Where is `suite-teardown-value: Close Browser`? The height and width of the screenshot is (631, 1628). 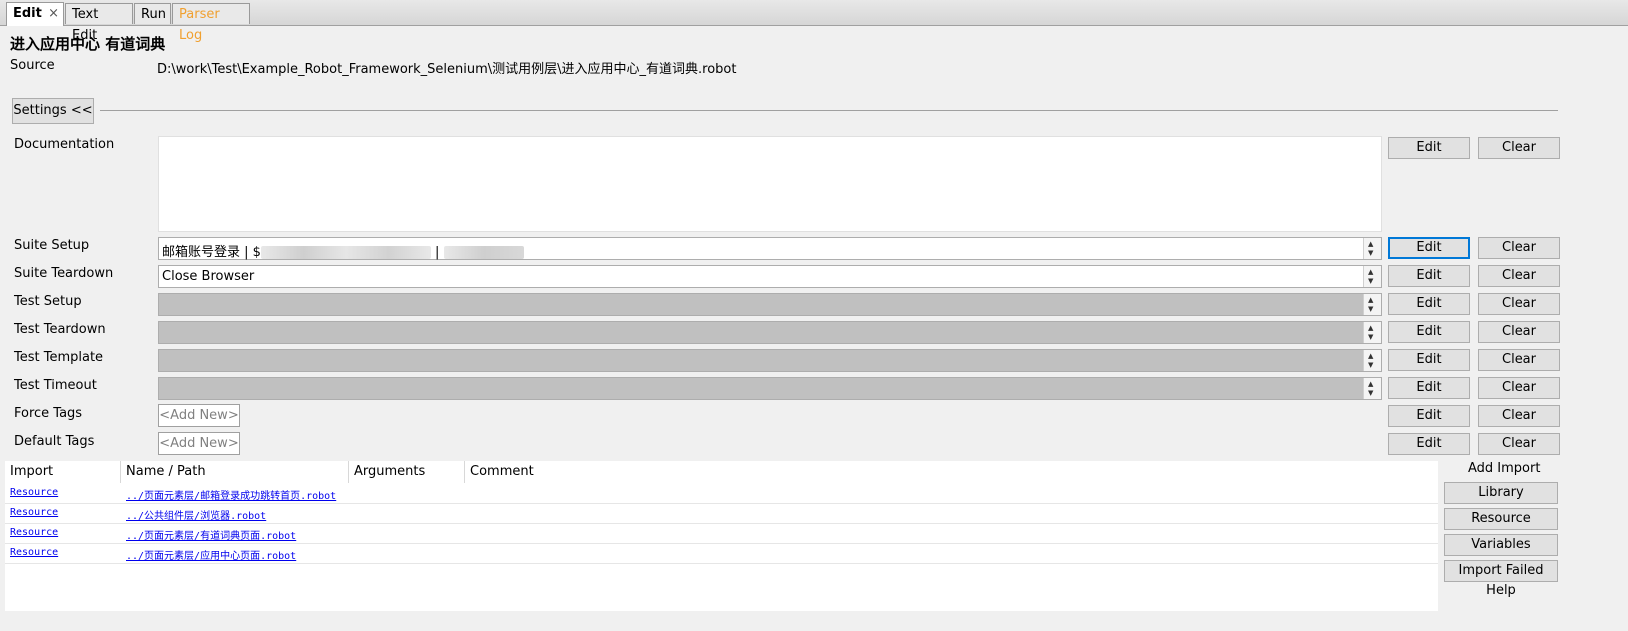
suite-teardown-value: Close Browser is located at coordinates (208, 276).